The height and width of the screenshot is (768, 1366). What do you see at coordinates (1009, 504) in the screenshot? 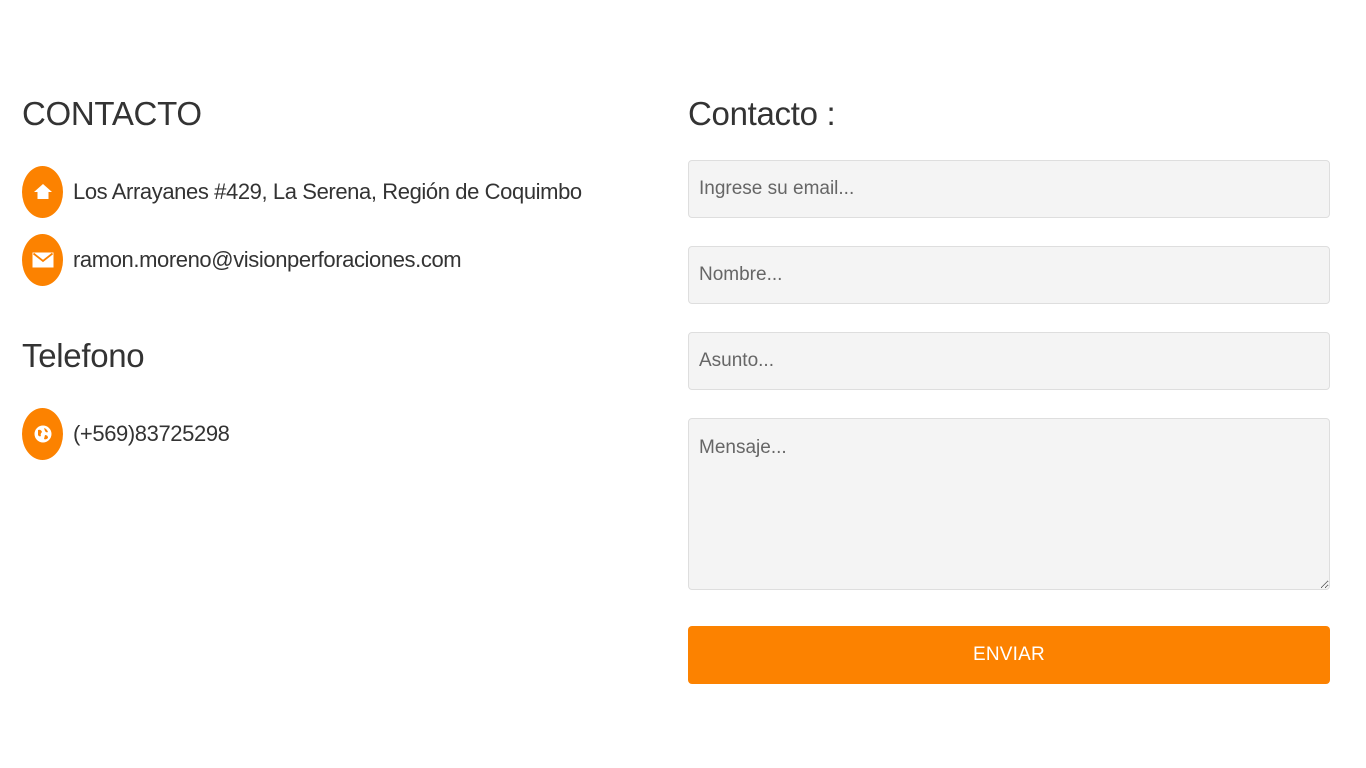
I see `message-field` at bounding box center [1009, 504].